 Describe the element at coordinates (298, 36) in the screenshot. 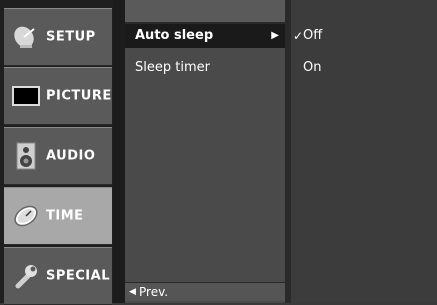

I see `check-icon: ✓` at that location.